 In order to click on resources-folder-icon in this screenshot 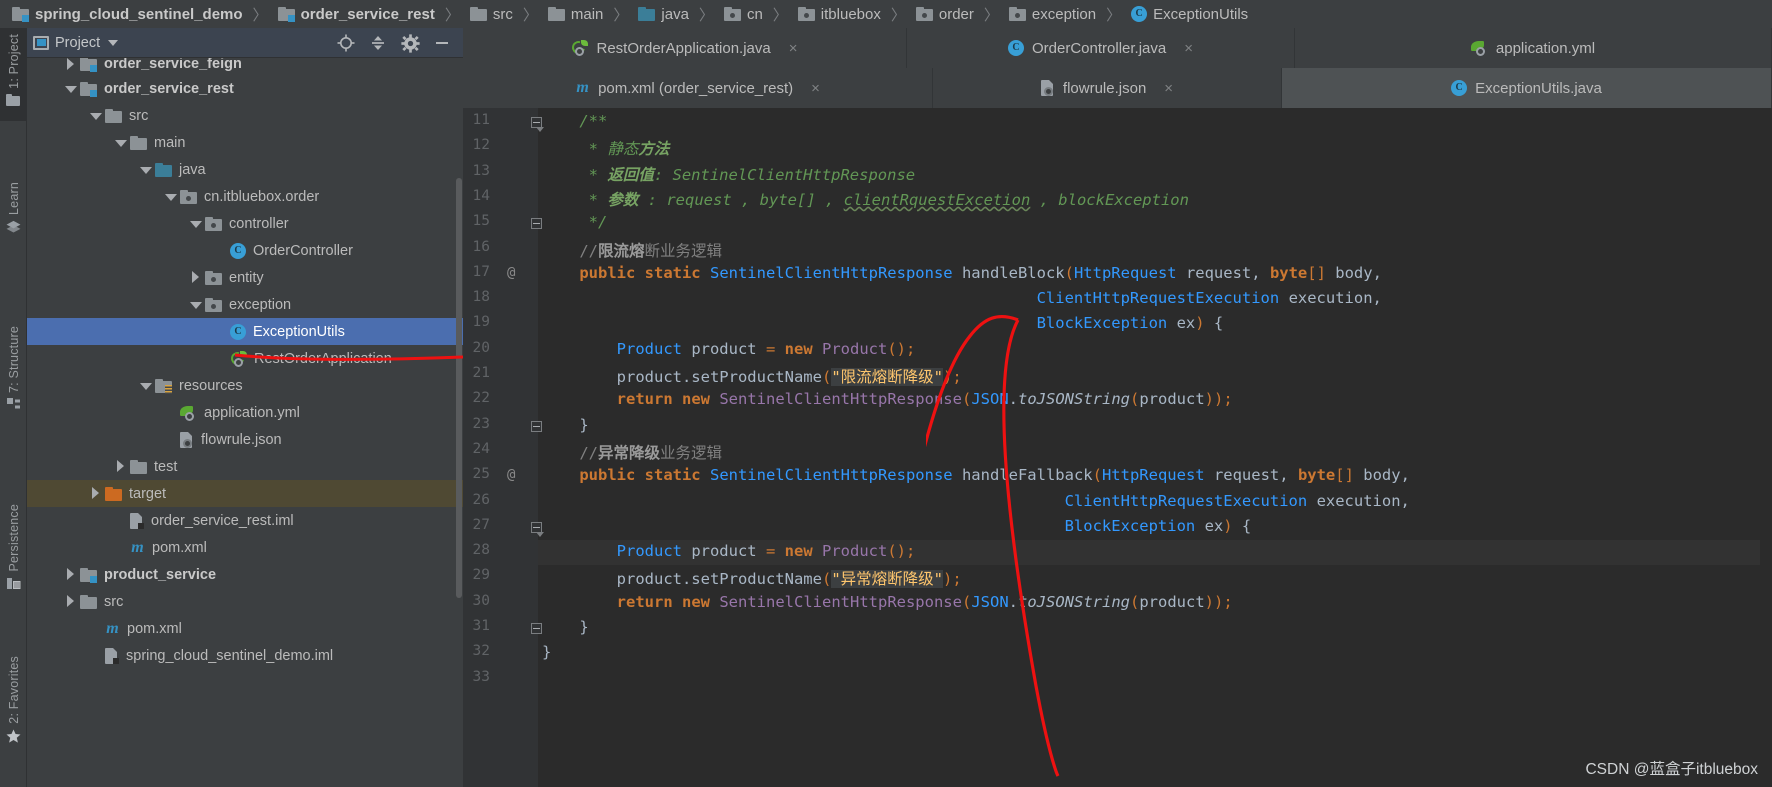, I will do `click(163, 386)`.